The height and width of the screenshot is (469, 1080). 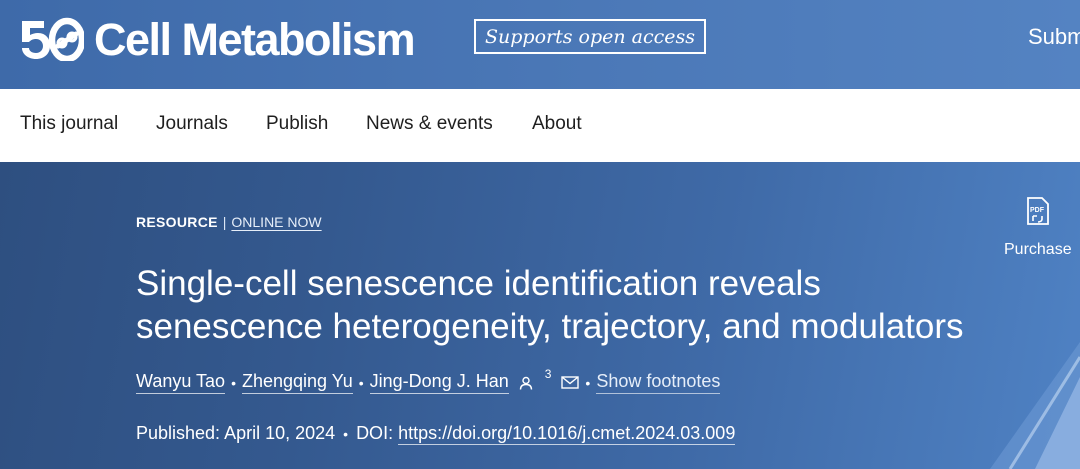 I want to click on anniversary-50-logo-icon, so click(x=53, y=39).